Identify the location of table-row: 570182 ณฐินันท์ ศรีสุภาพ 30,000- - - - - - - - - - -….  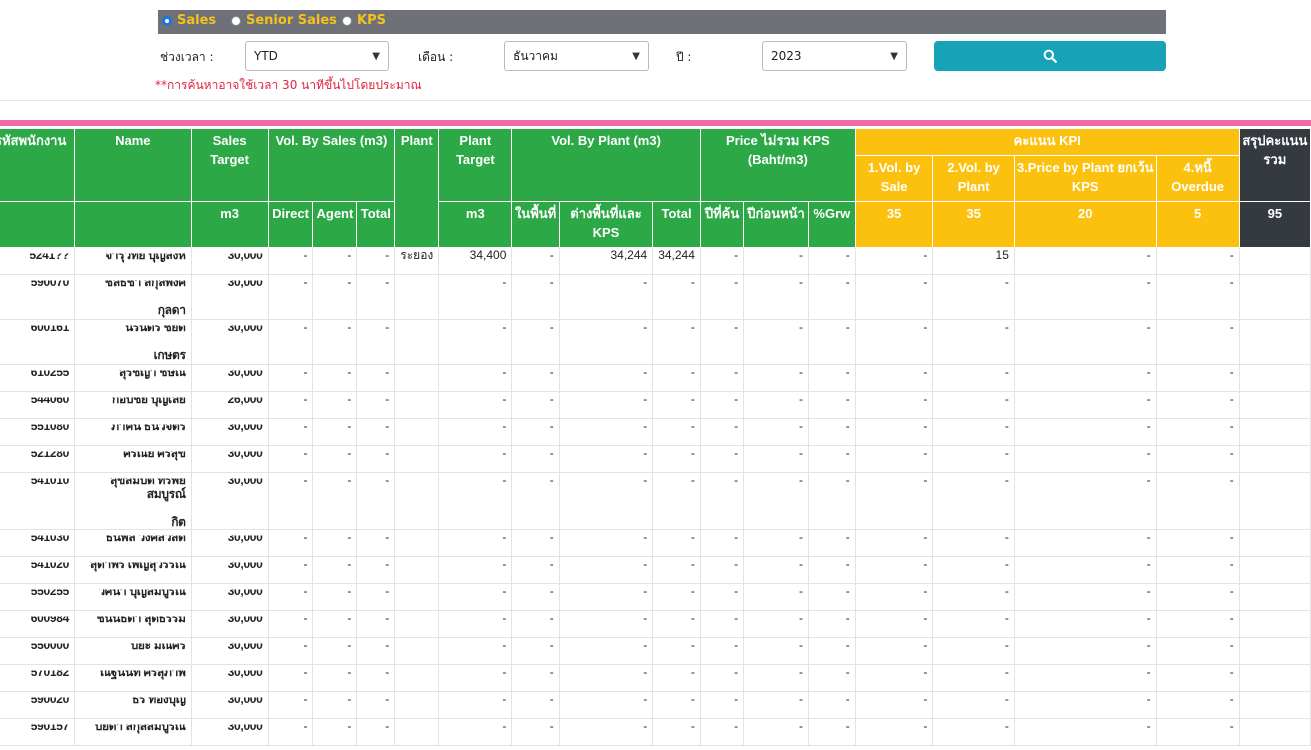
(655, 678).